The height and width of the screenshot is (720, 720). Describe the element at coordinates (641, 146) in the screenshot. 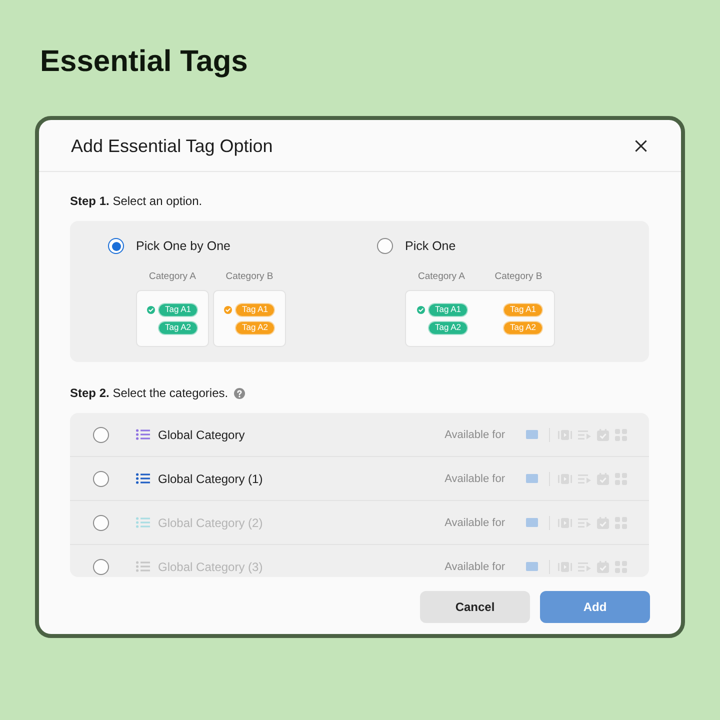

I see `close-icon` at that location.